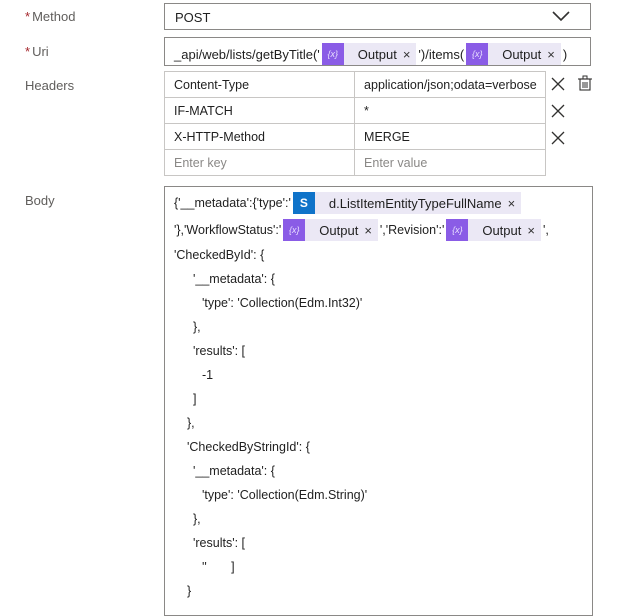  What do you see at coordinates (50, 85) in the screenshot?
I see `headers-label: Headers` at bounding box center [50, 85].